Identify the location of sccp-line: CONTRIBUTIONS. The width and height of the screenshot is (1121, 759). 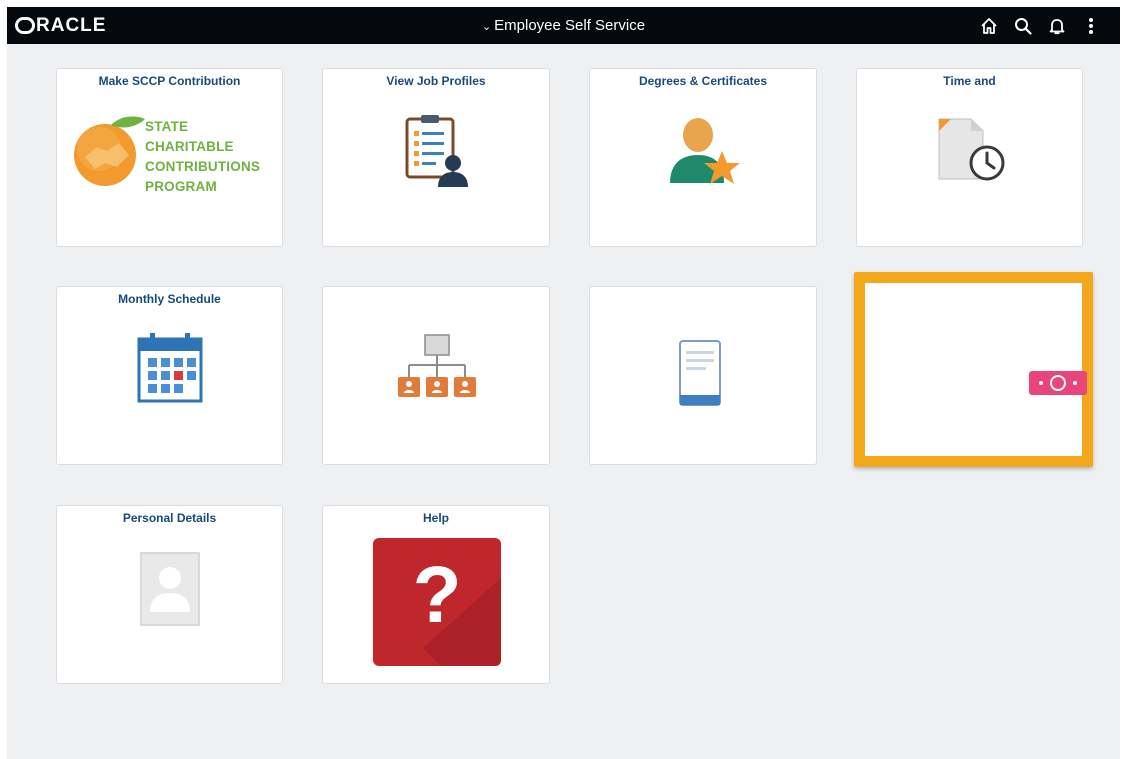
(203, 166).